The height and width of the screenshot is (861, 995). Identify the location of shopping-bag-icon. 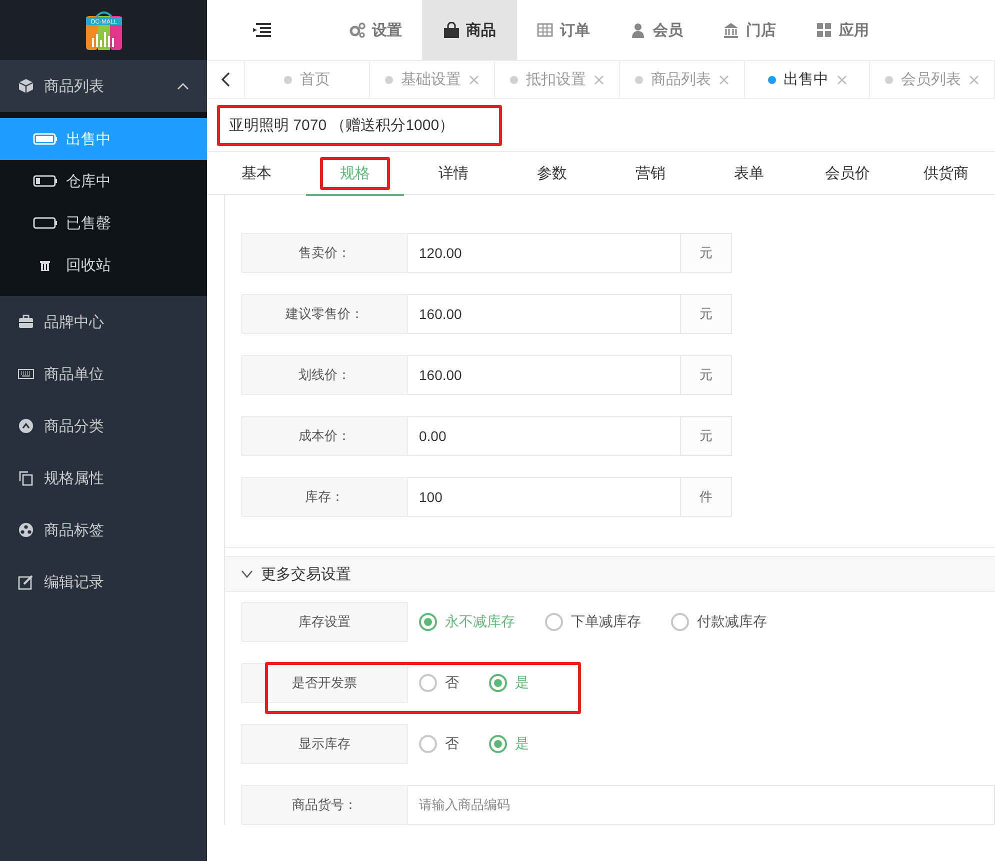
(451, 30).